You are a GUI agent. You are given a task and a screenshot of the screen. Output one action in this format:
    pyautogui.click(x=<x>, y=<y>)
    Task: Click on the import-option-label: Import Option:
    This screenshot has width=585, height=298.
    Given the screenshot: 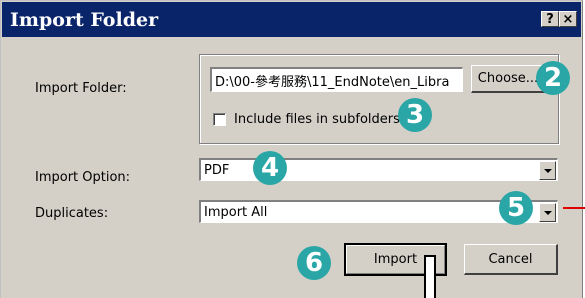 What is the action you would take?
    pyautogui.click(x=83, y=177)
    